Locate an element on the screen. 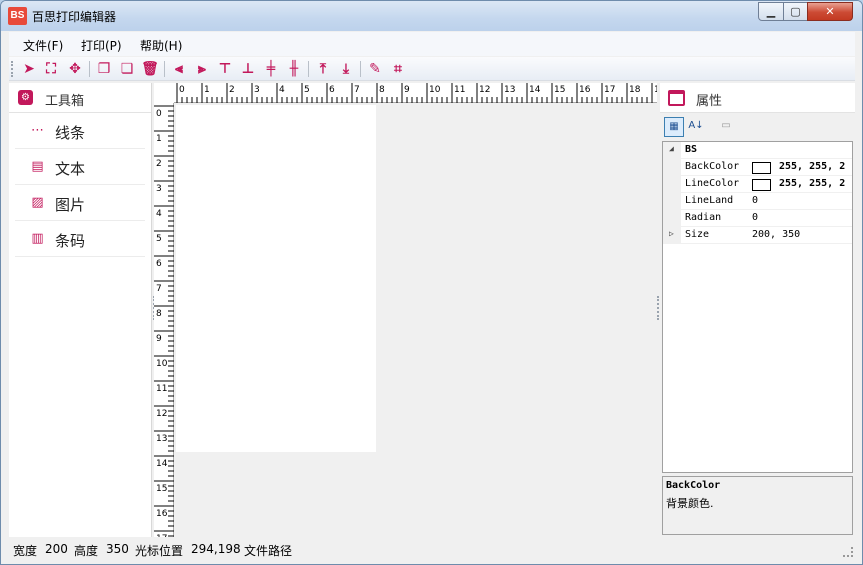 This screenshot has width=863, height=565. ruler-label: 15 is located at coordinates (161, 489).